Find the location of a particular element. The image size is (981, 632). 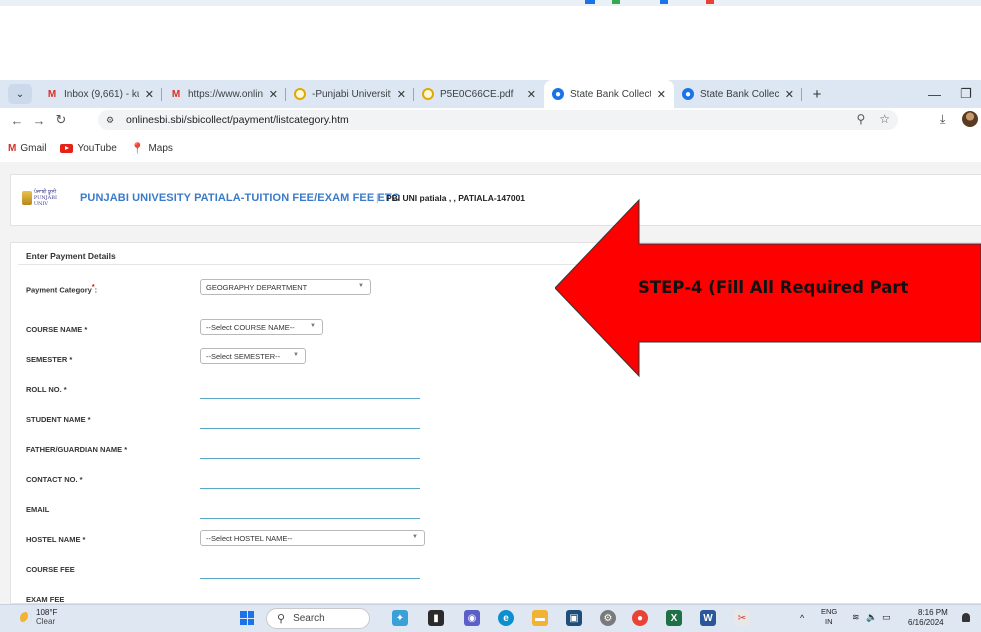

tab-state-bank-collect-active: ● State Bank Collect ✕ is located at coordinates (609, 94).